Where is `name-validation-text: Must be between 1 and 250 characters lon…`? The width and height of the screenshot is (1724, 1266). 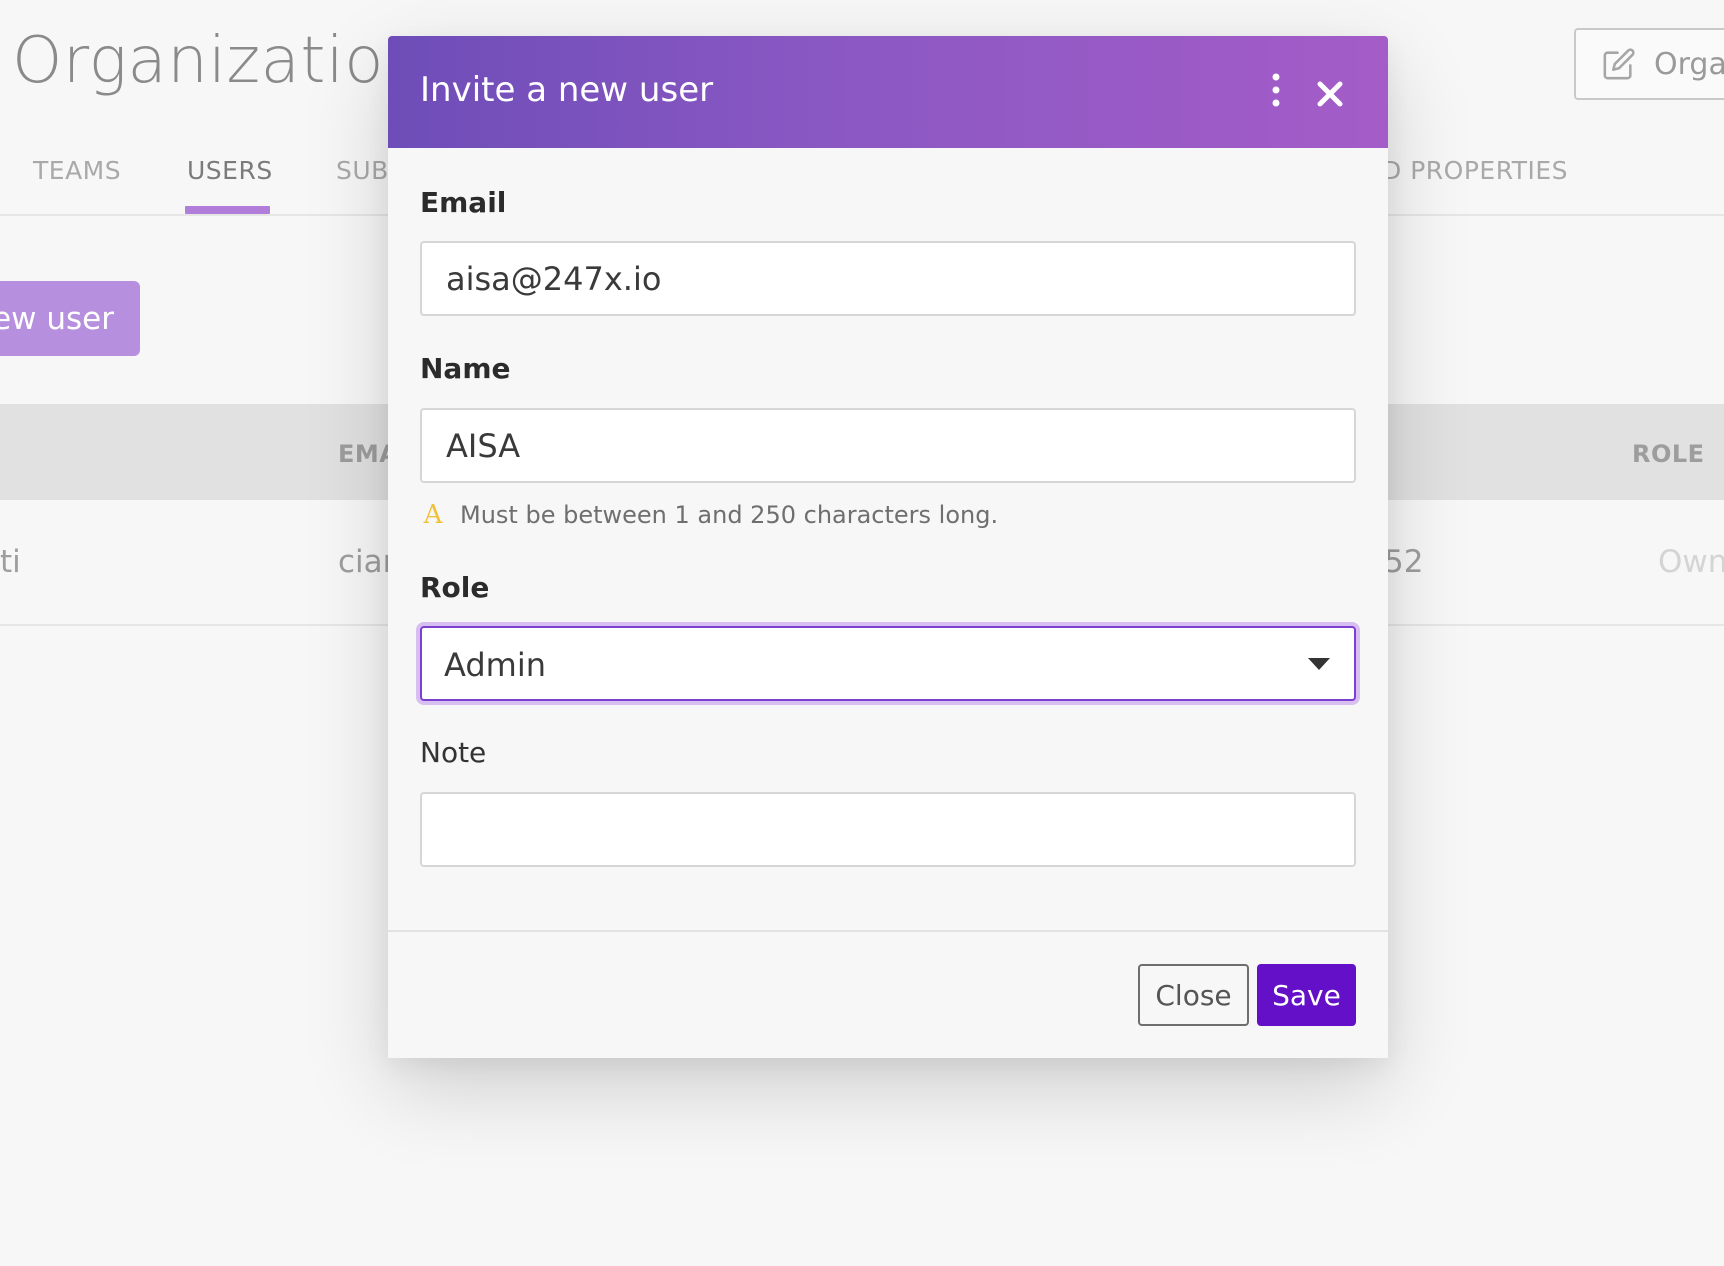
name-validation-text: Must be between 1 and 250 characters lon… is located at coordinates (729, 515).